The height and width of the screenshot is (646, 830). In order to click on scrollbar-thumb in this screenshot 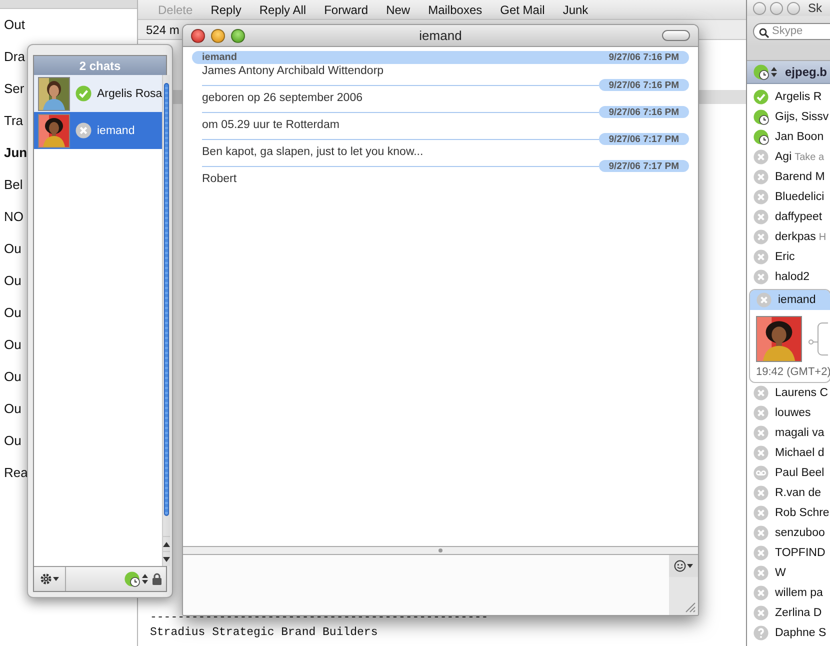, I will do `click(167, 299)`.